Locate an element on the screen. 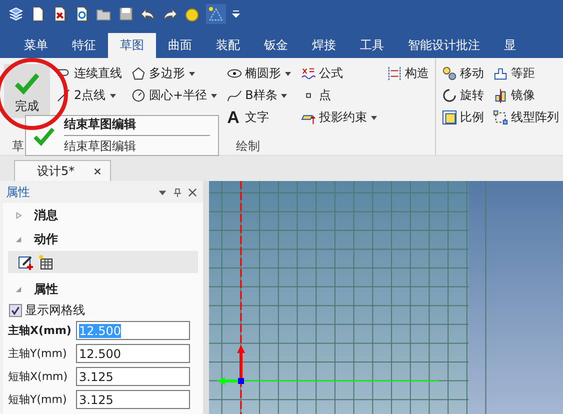 Image resolution: width=563 pixels, height=414 pixels. ribbon-item: 镜像 is located at coordinates (526, 95).